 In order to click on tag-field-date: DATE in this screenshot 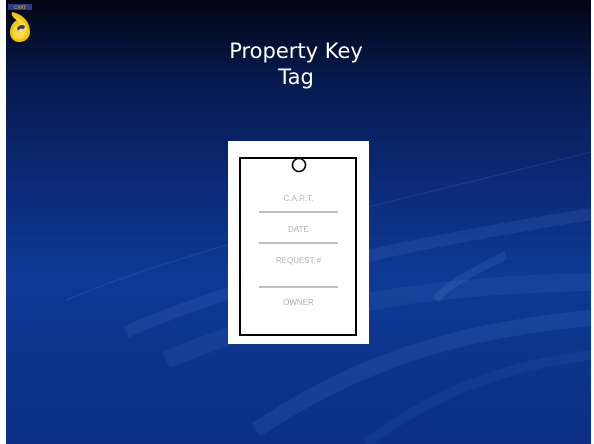, I will do `click(298, 229)`.